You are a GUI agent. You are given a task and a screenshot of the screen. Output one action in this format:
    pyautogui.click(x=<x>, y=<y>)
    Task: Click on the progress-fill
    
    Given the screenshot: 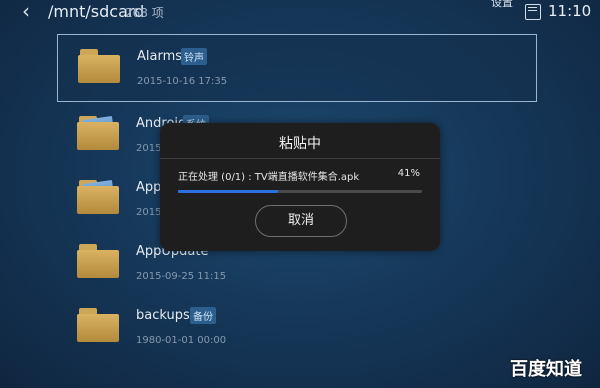 What is the action you would take?
    pyautogui.click(x=228, y=191)
    